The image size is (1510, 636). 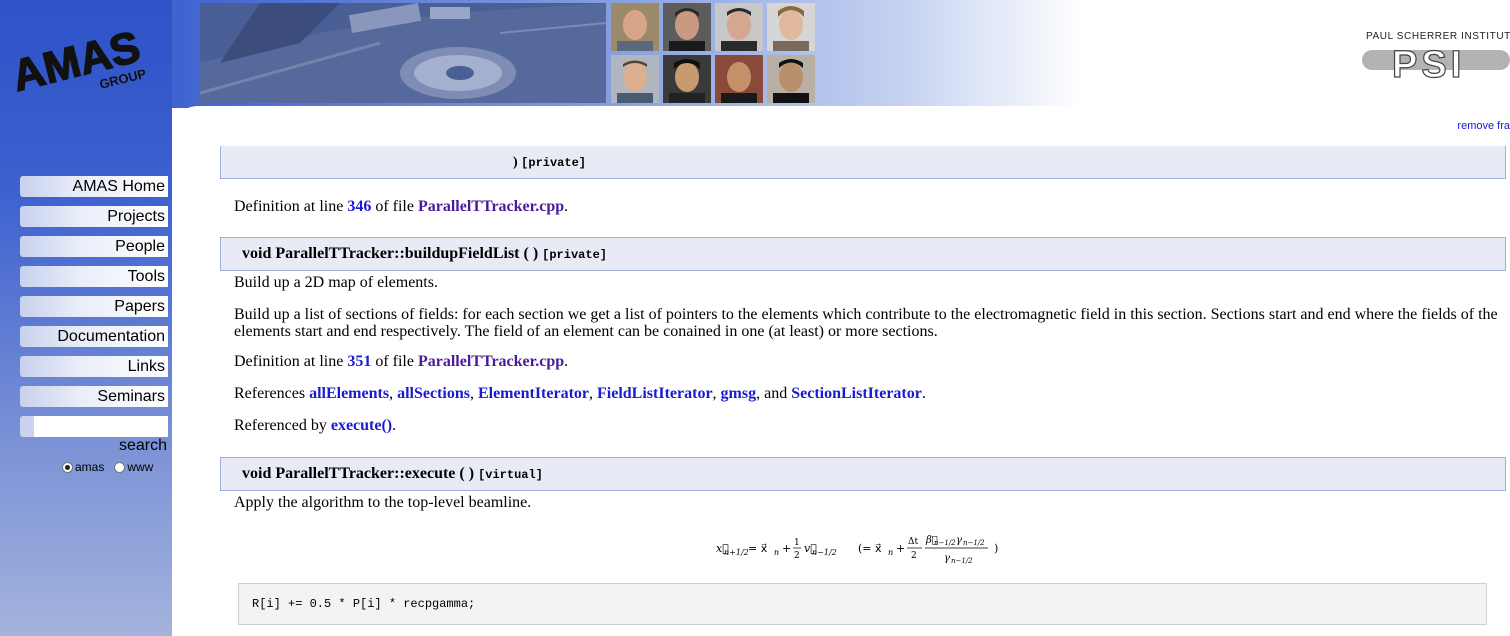 What do you see at coordinates (533, 393) in the screenshot?
I see `ref-elementiterator-link: ElementIterator` at bounding box center [533, 393].